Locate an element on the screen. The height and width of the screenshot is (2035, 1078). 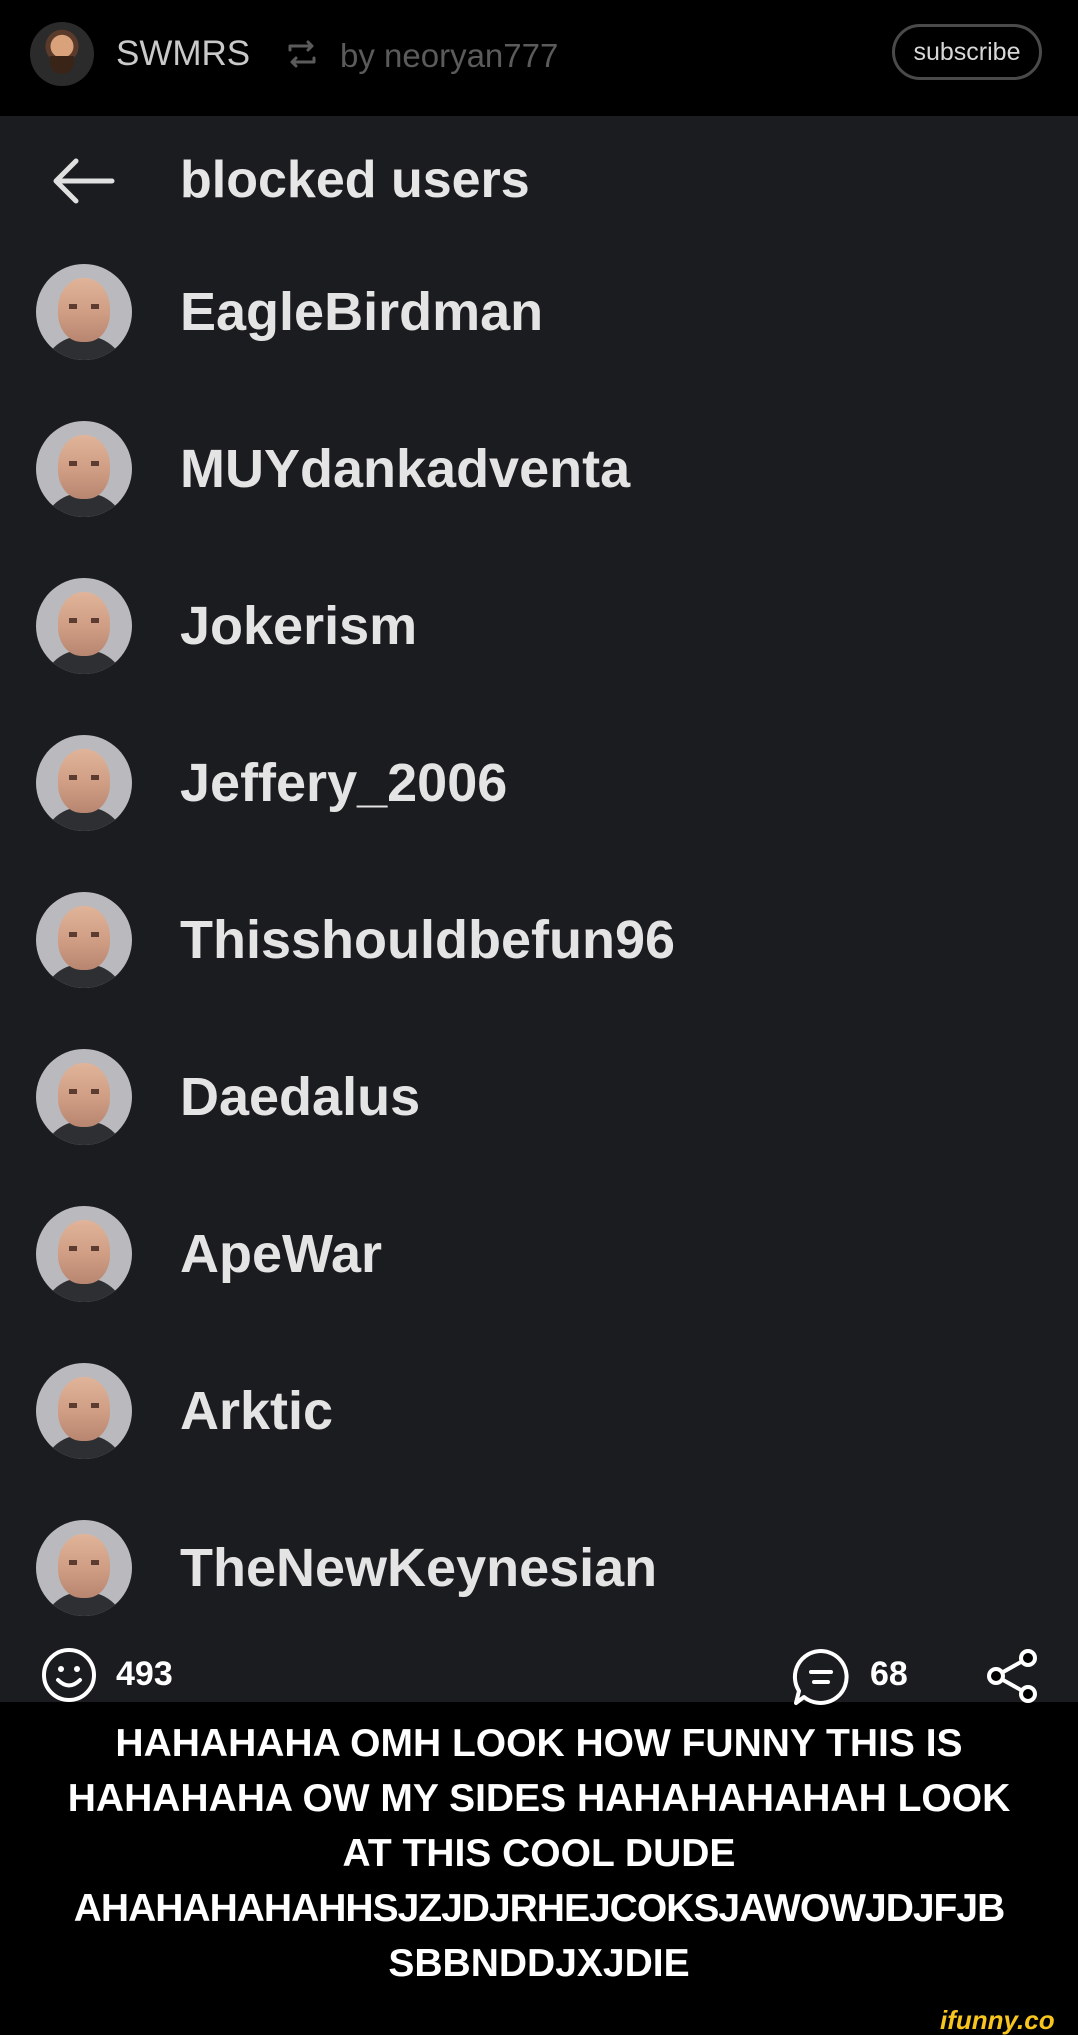
blocked-user-row: Jeffery_2006 is located at coordinates (539, 780).